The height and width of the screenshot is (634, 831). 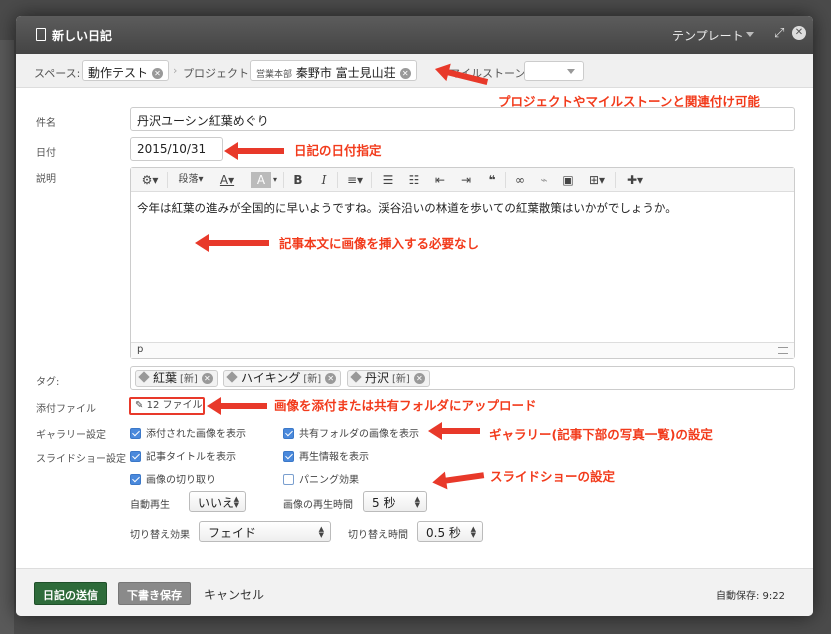 What do you see at coordinates (46, 179) in the screenshot?
I see `body-label: 説明` at bounding box center [46, 179].